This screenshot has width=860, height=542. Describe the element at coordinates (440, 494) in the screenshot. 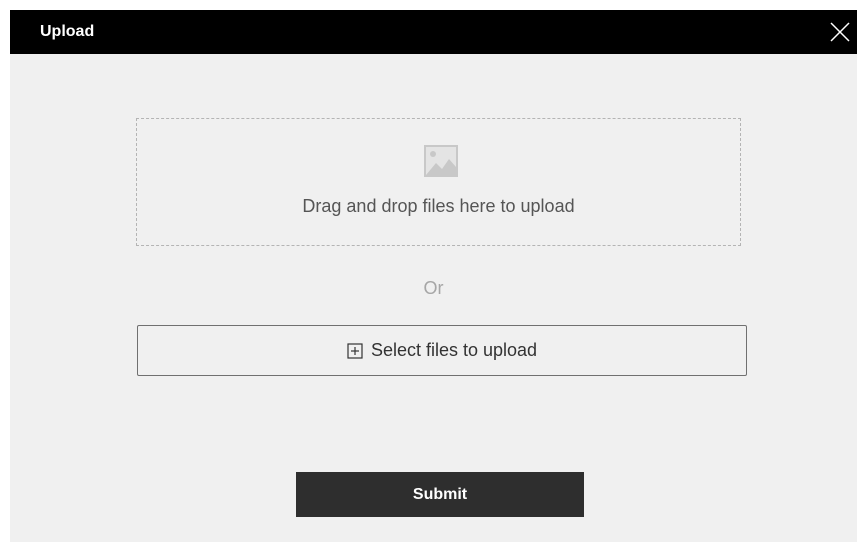

I see `submit-button: Submit` at that location.